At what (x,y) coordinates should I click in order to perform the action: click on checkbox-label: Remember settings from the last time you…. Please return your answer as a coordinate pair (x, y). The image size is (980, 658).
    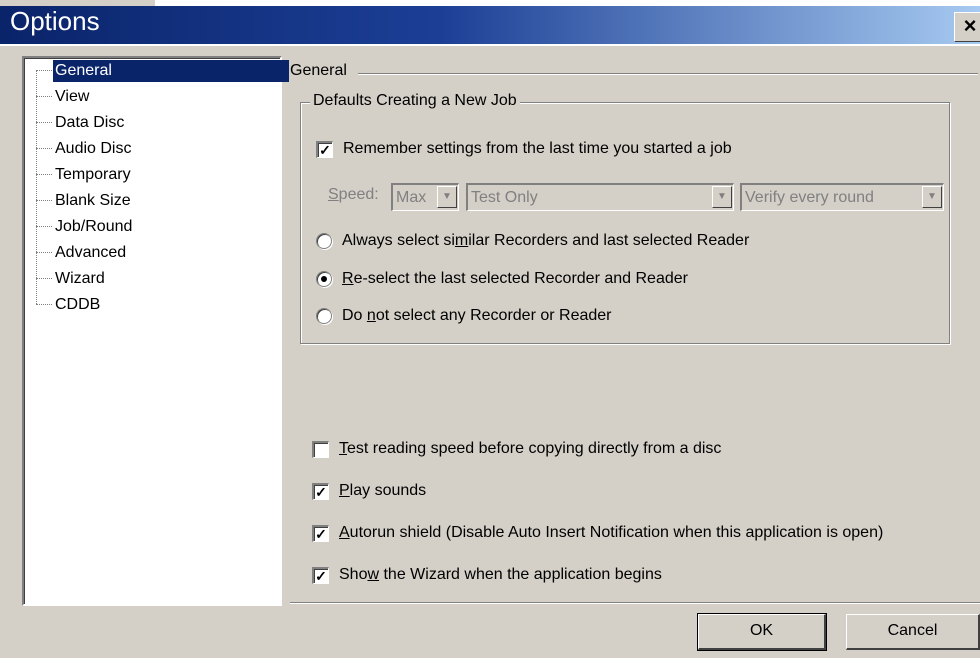
    Looking at the image, I should click on (537, 148).